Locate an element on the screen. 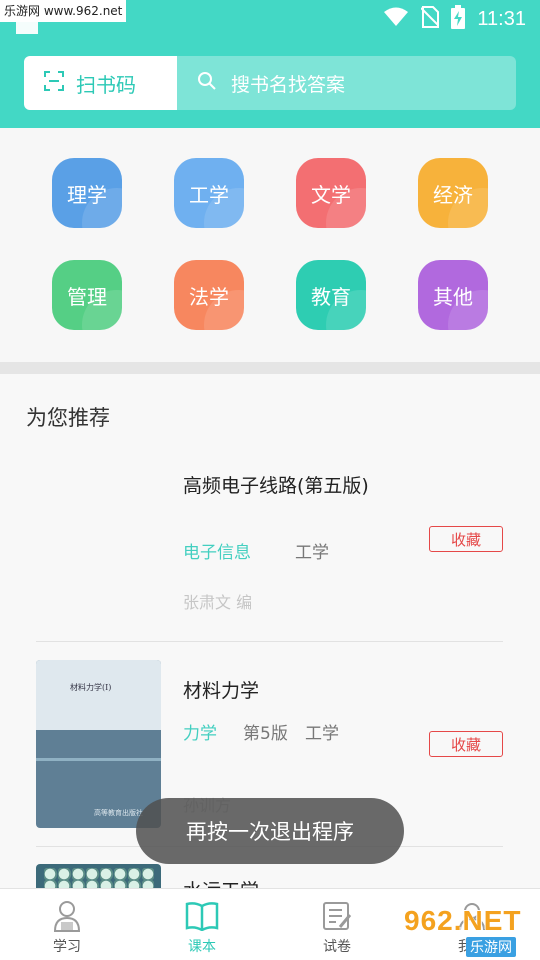 This screenshot has height=960, width=540. scan-icon is located at coordinates (54, 83).